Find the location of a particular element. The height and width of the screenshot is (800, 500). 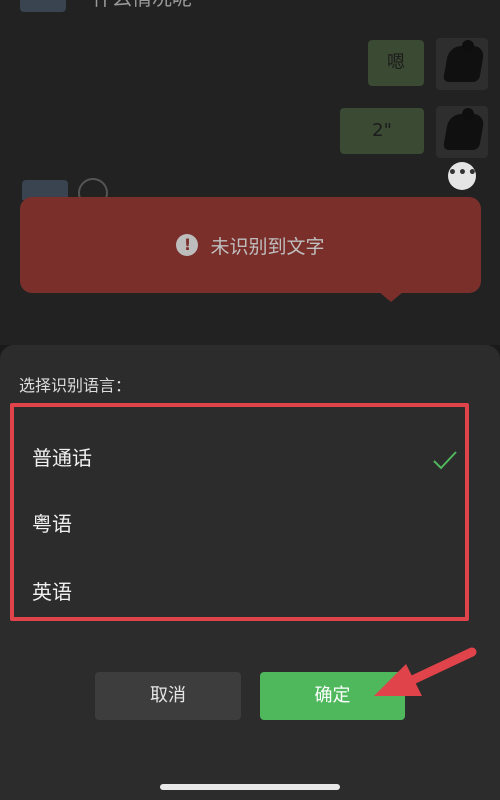

chat-bubble-right: 嗯 is located at coordinates (396, 63).